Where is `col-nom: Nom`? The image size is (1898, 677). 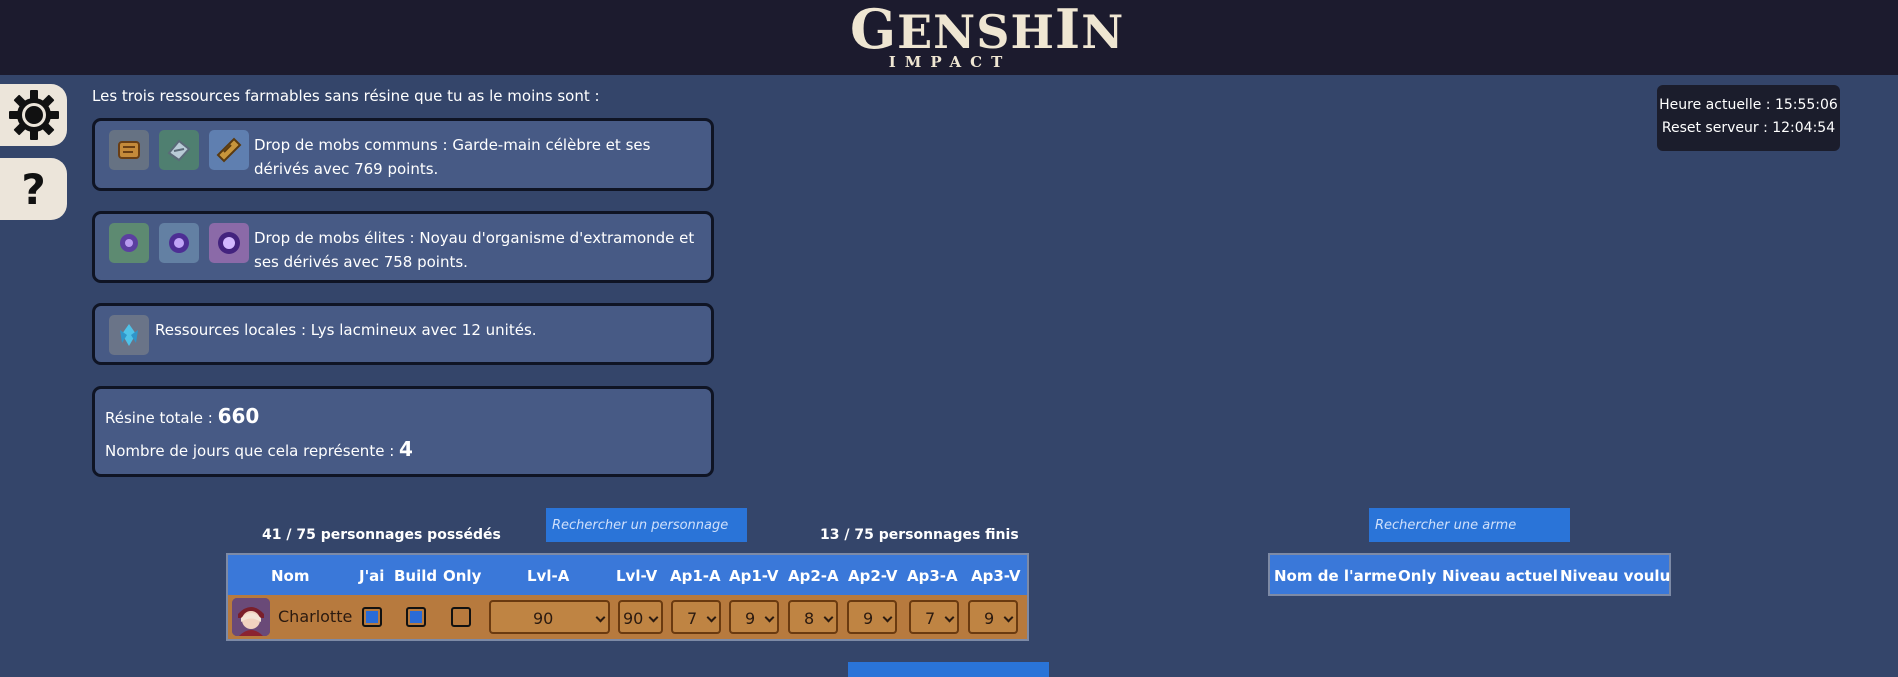
col-nom: Nom is located at coordinates (290, 576).